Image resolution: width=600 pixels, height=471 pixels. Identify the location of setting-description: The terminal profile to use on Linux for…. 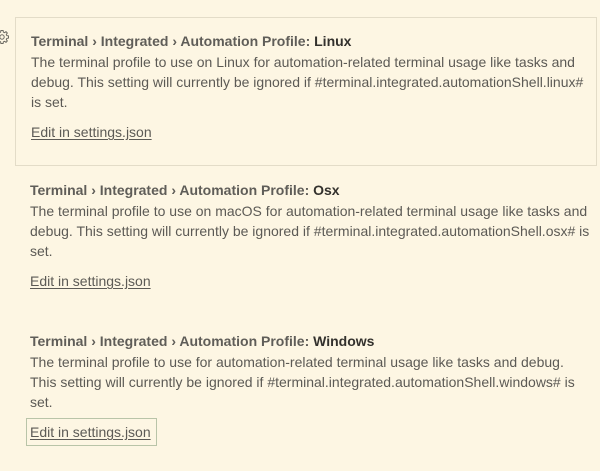
(307, 82).